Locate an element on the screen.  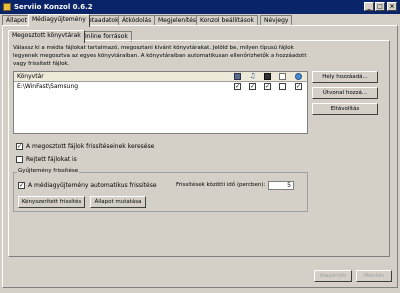
window-title: Serviio Konzol 0.6.2 is located at coordinates (53, 7).